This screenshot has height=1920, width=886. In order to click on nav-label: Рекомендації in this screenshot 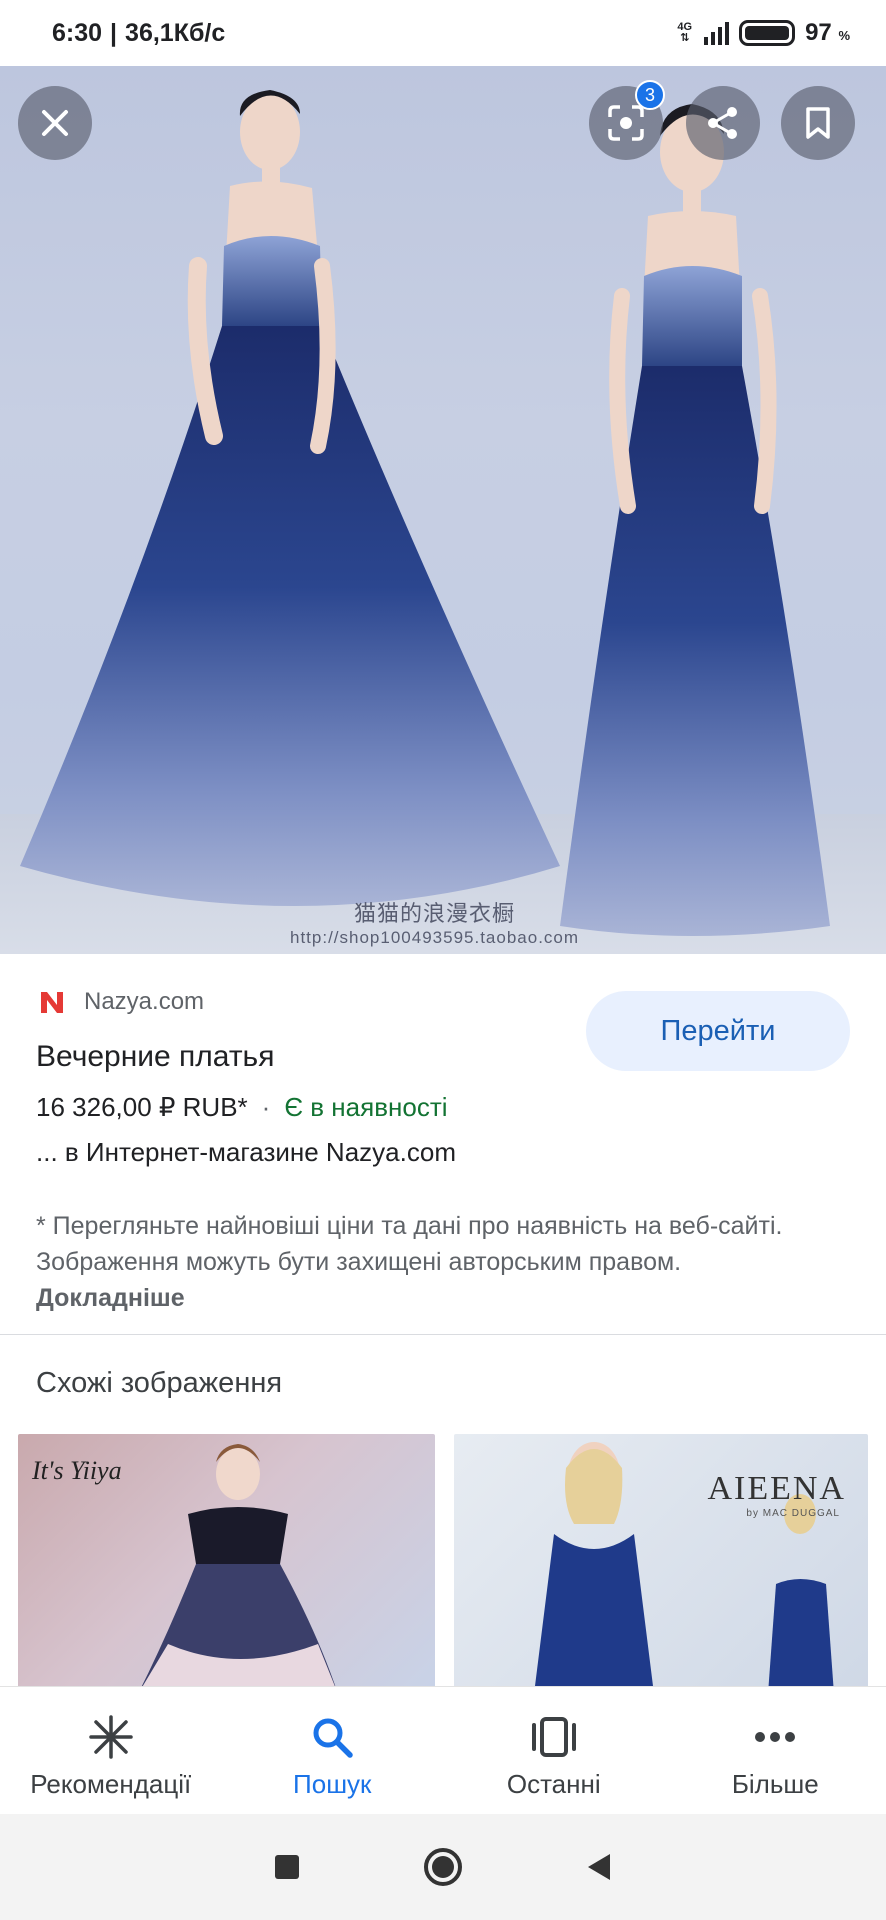, I will do `click(111, 1784)`.